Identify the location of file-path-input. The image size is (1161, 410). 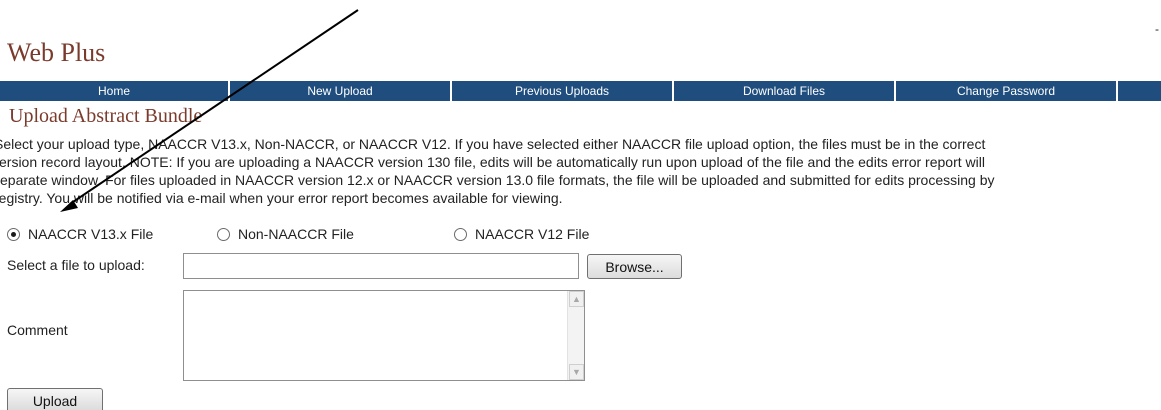
(381, 266).